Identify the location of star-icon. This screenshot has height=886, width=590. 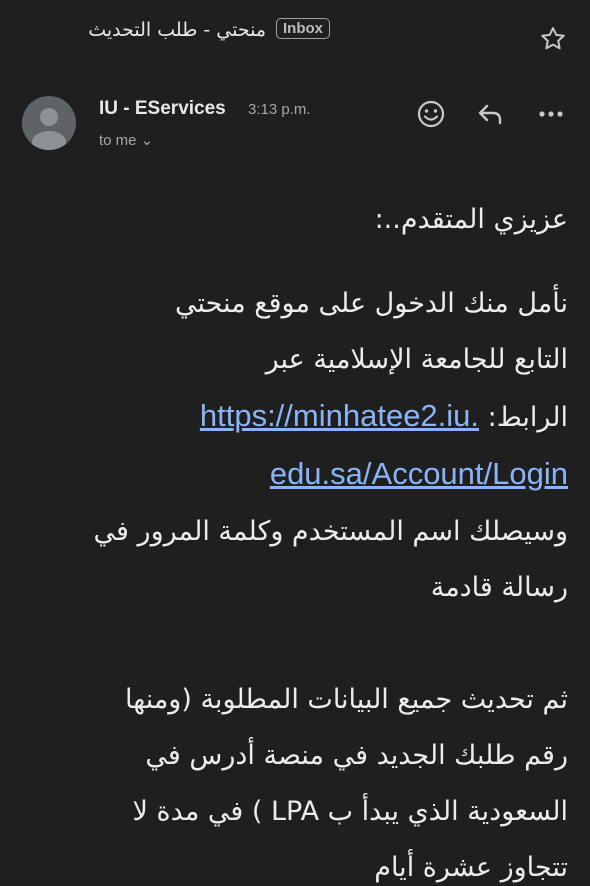
(553, 39).